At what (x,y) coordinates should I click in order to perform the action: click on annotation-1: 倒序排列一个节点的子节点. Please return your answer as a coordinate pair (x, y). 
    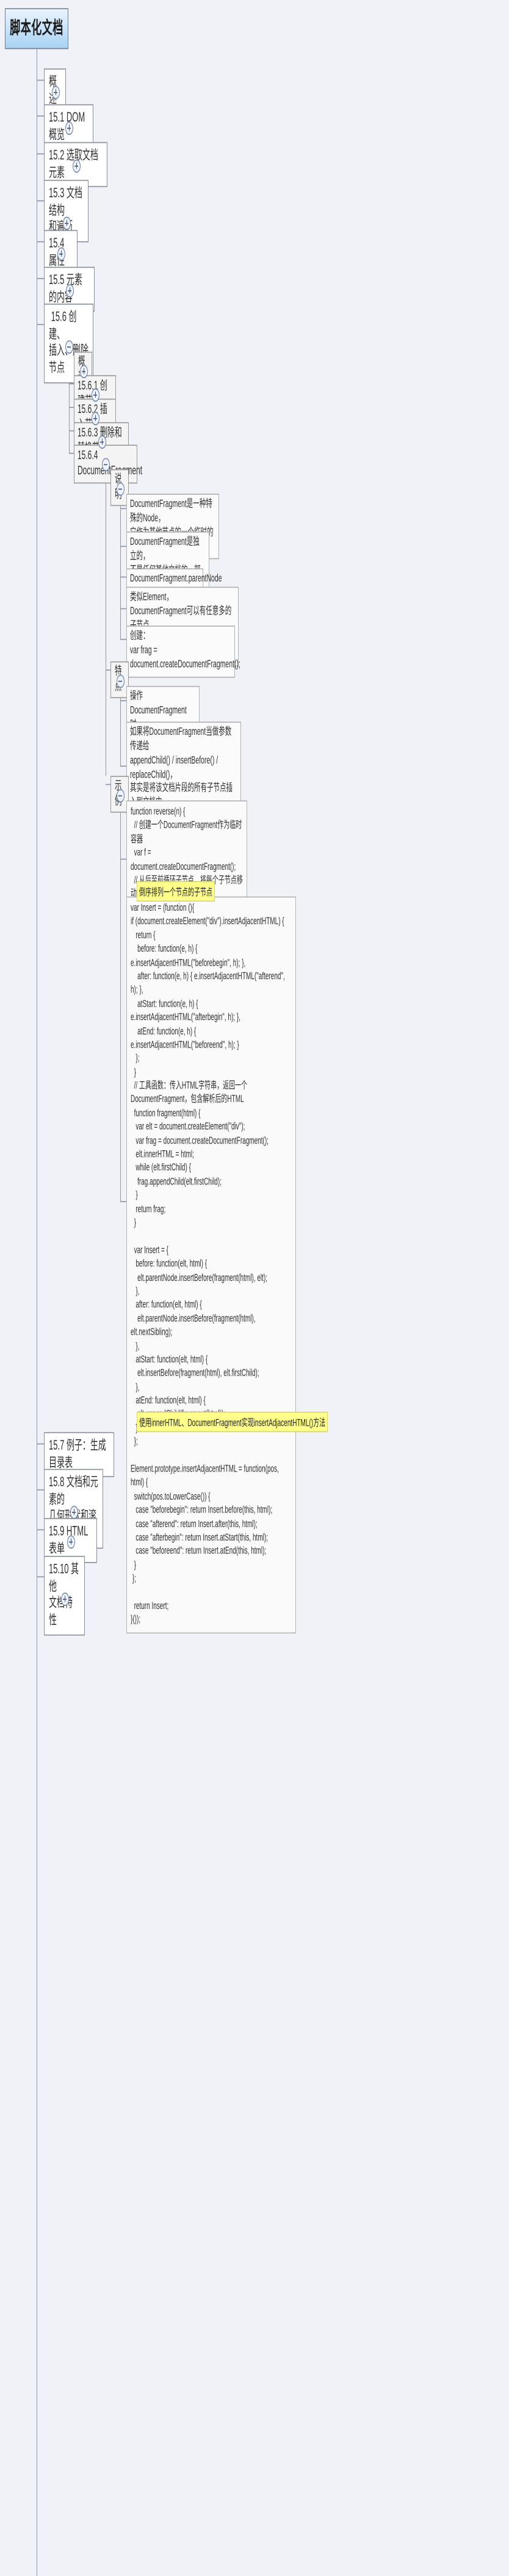
    Looking at the image, I should click on (176, 892).